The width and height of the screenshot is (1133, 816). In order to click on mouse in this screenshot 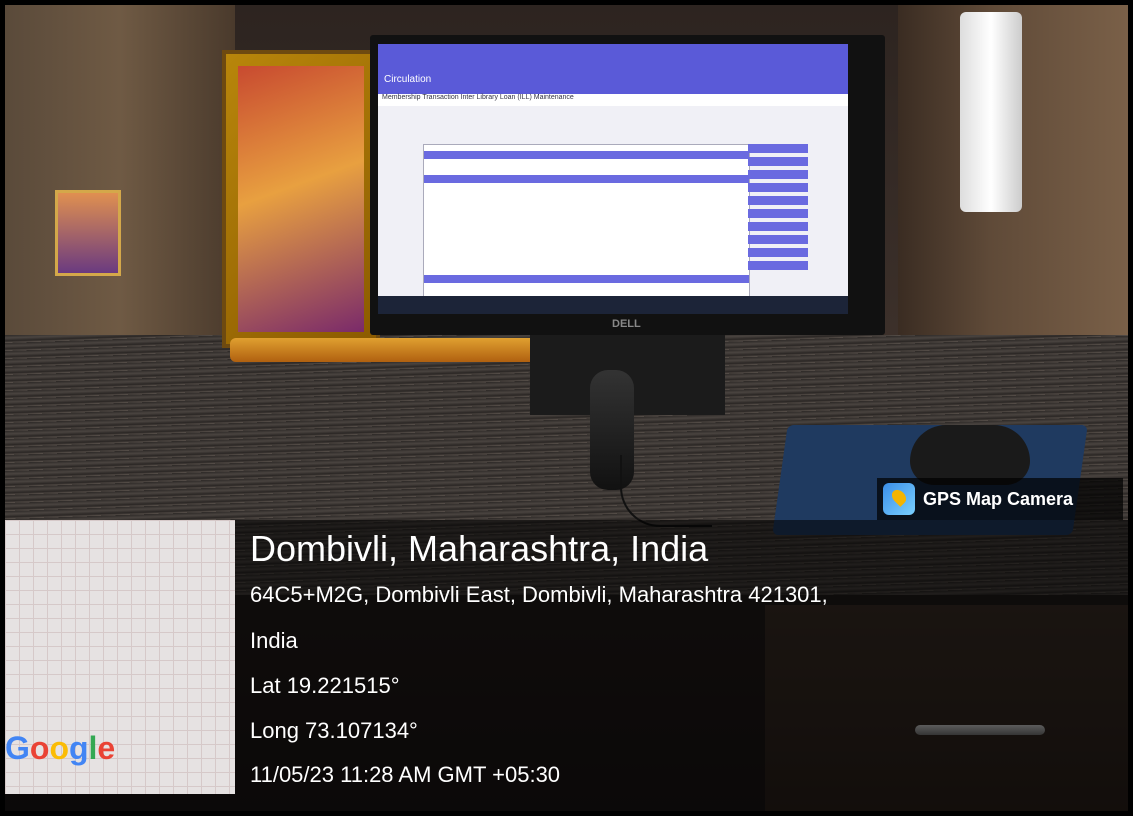, I will do `click(970, 455)`.